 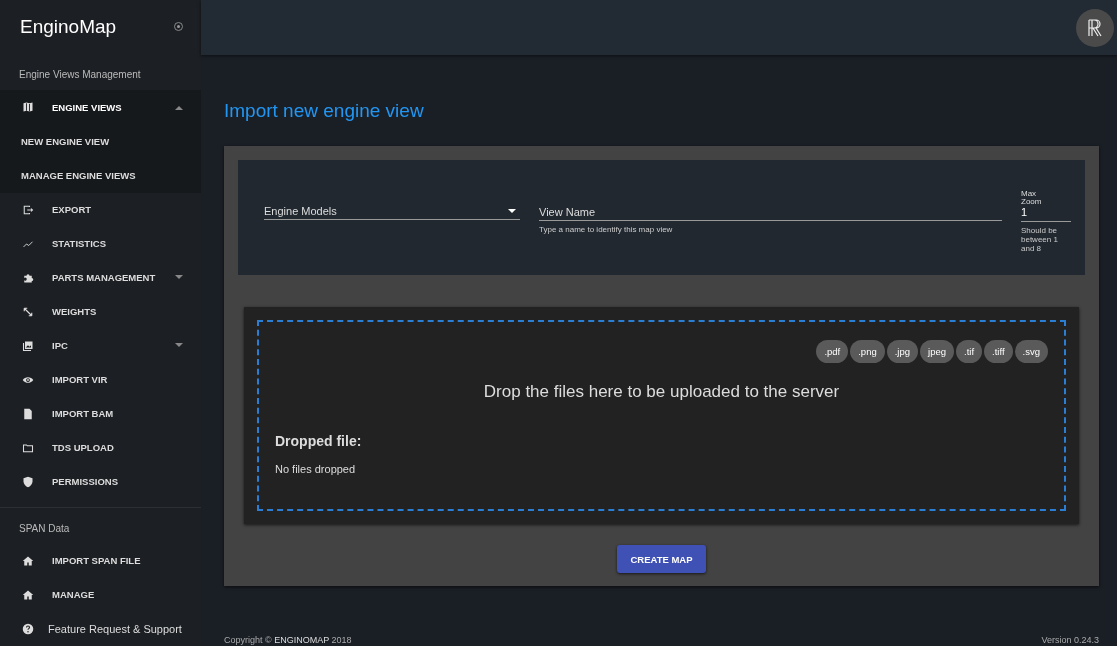 I want to click on field-hint: Should be between 1 and 8, so click(x=1040, y=240).